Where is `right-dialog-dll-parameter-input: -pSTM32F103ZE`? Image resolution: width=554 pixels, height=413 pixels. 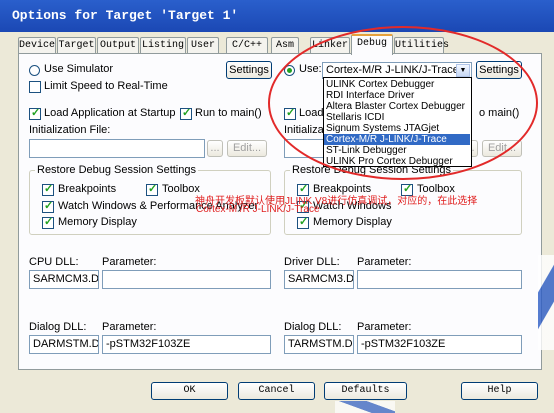
right-dialog-dll-parameter-input: -pSTM32F103ZE is located at coordinates (439, 344).